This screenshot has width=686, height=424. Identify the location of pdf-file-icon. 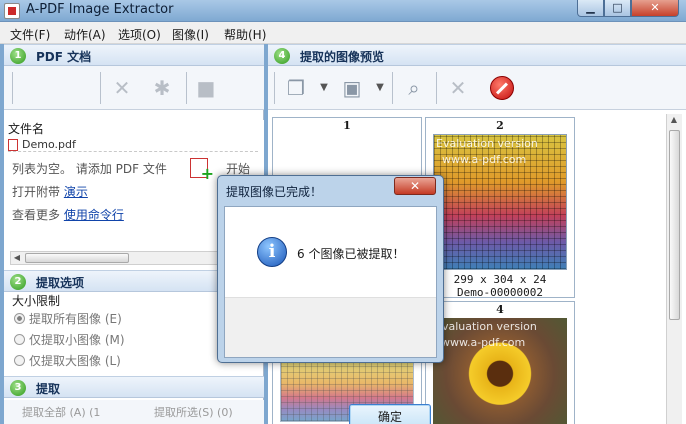
(13, 145).